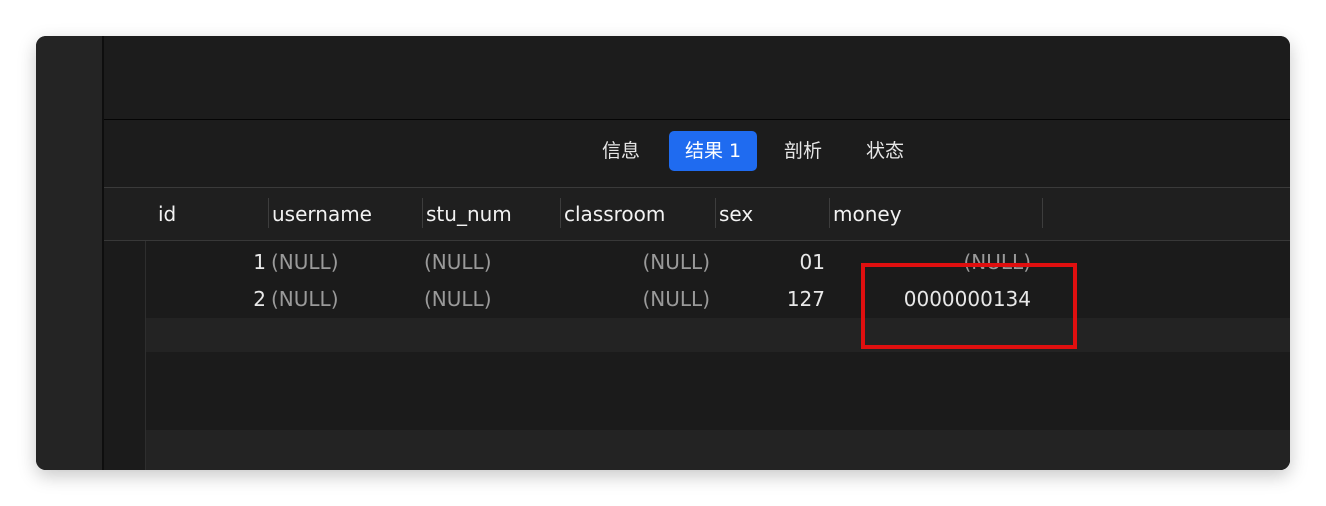 This screenshot has width=1326, height=506. I want to click on cell-id: 1, so click(206, 262).